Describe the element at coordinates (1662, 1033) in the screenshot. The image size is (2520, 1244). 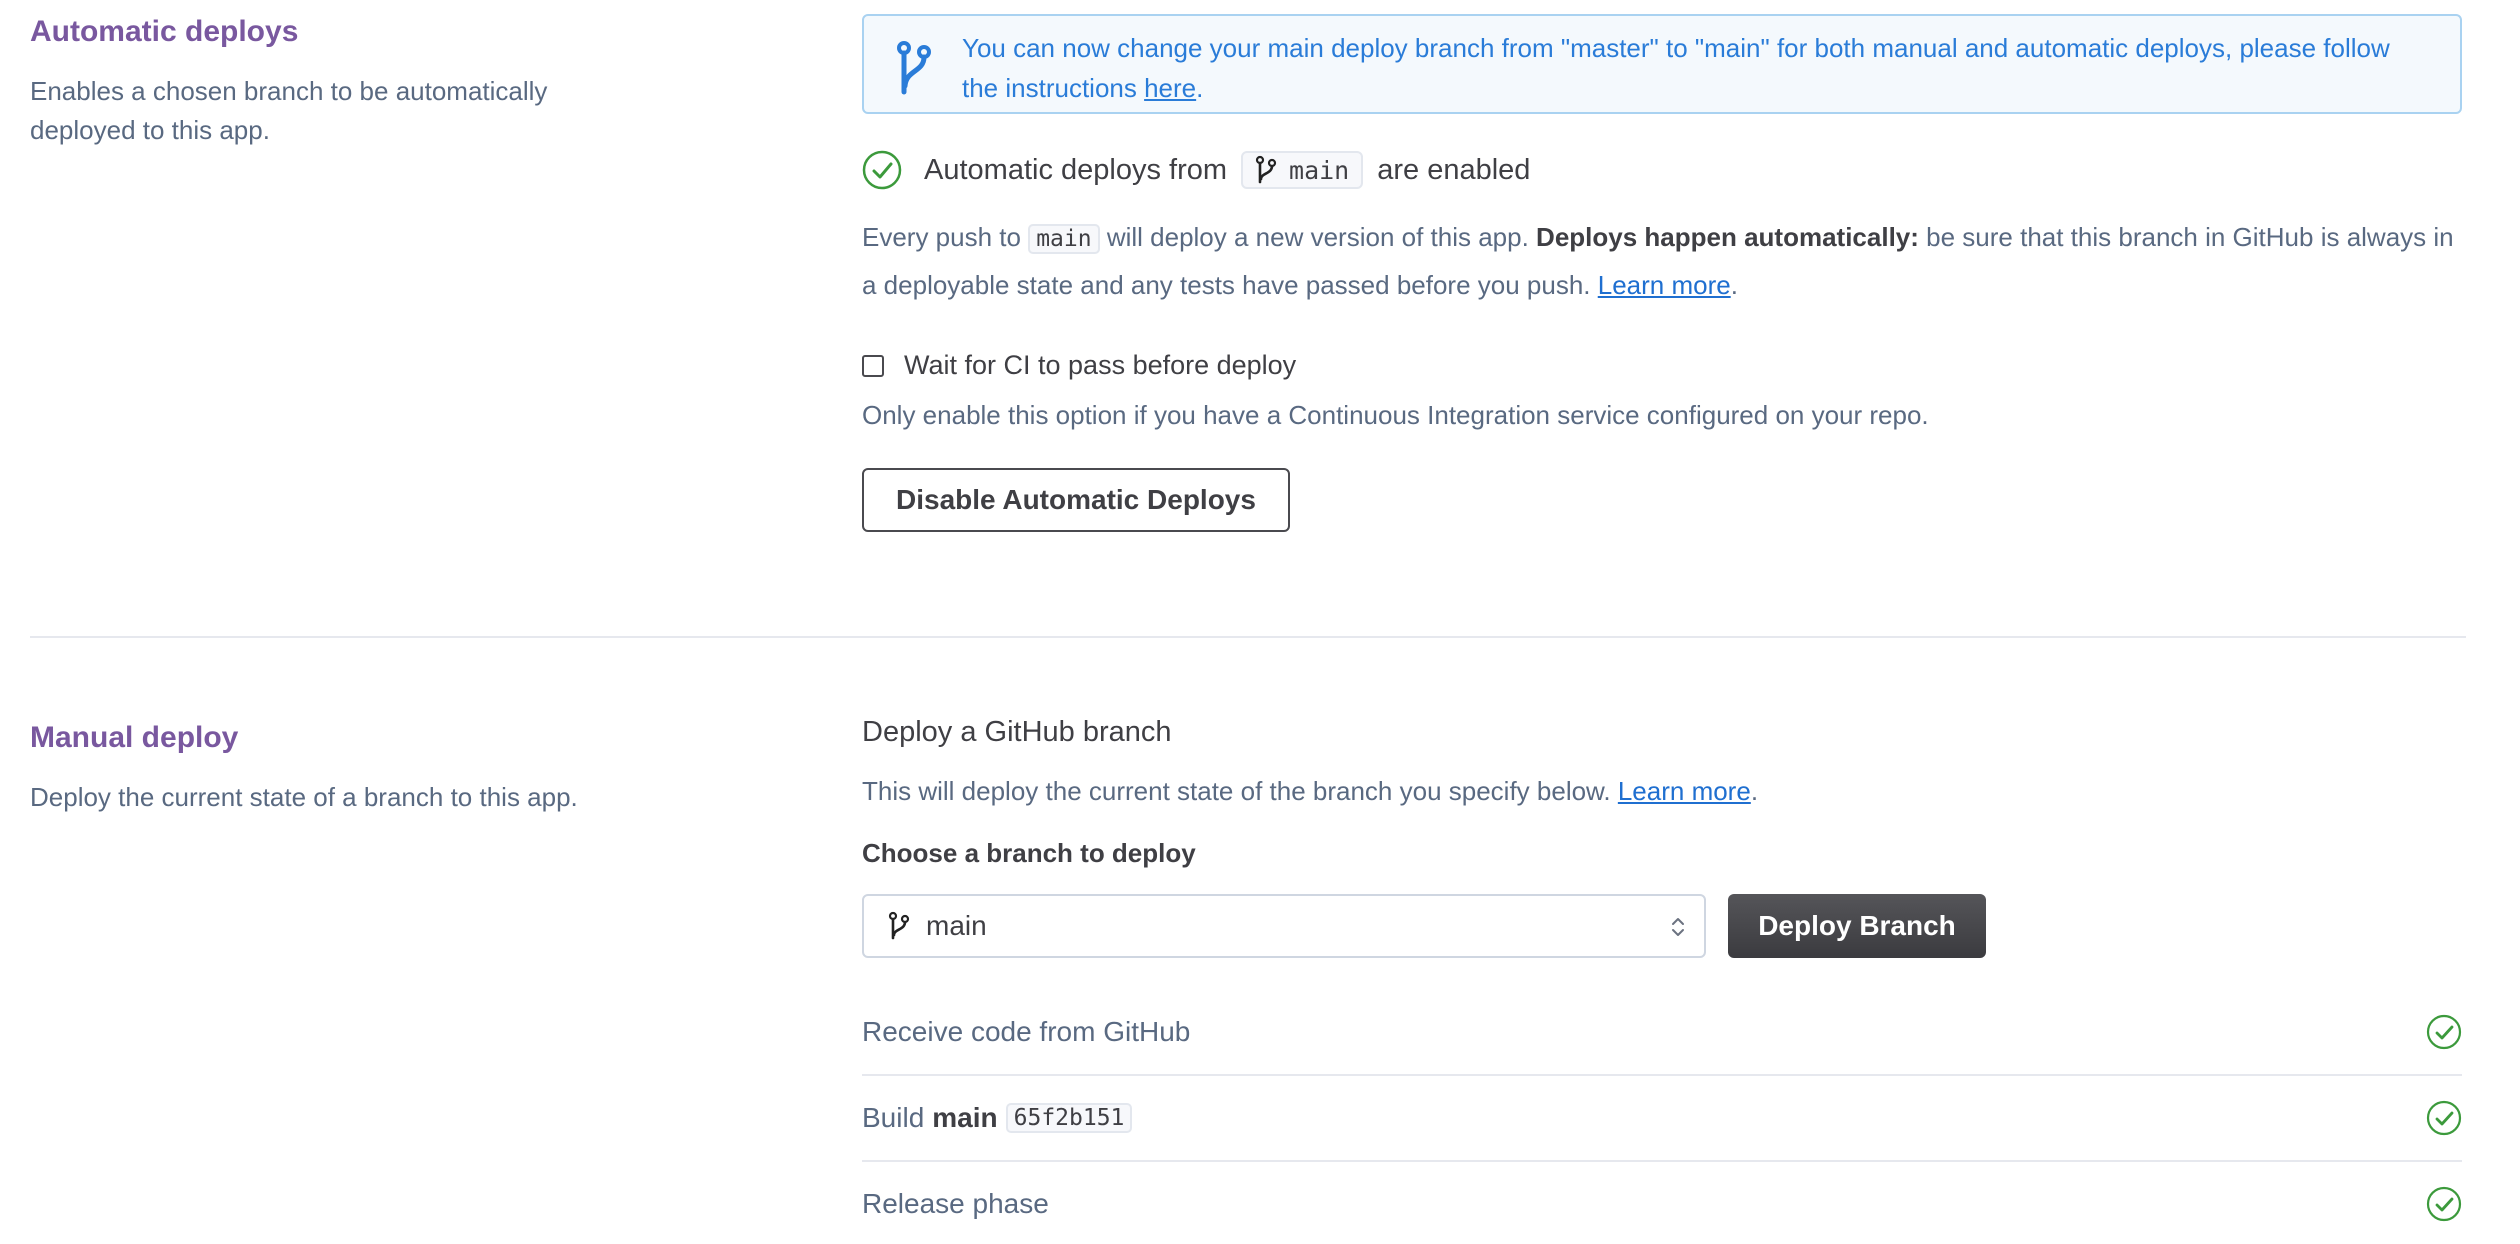
I see `step-receive-code: Receive code from GitHub` at that location.